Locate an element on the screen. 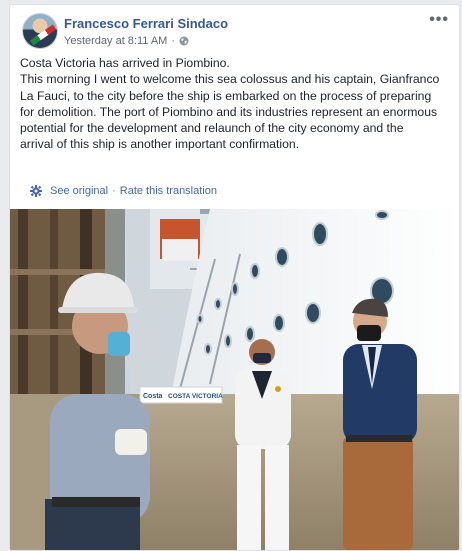  post-timestamp: Yesterday at 8:11 AM is located at coordinates (115, 41).